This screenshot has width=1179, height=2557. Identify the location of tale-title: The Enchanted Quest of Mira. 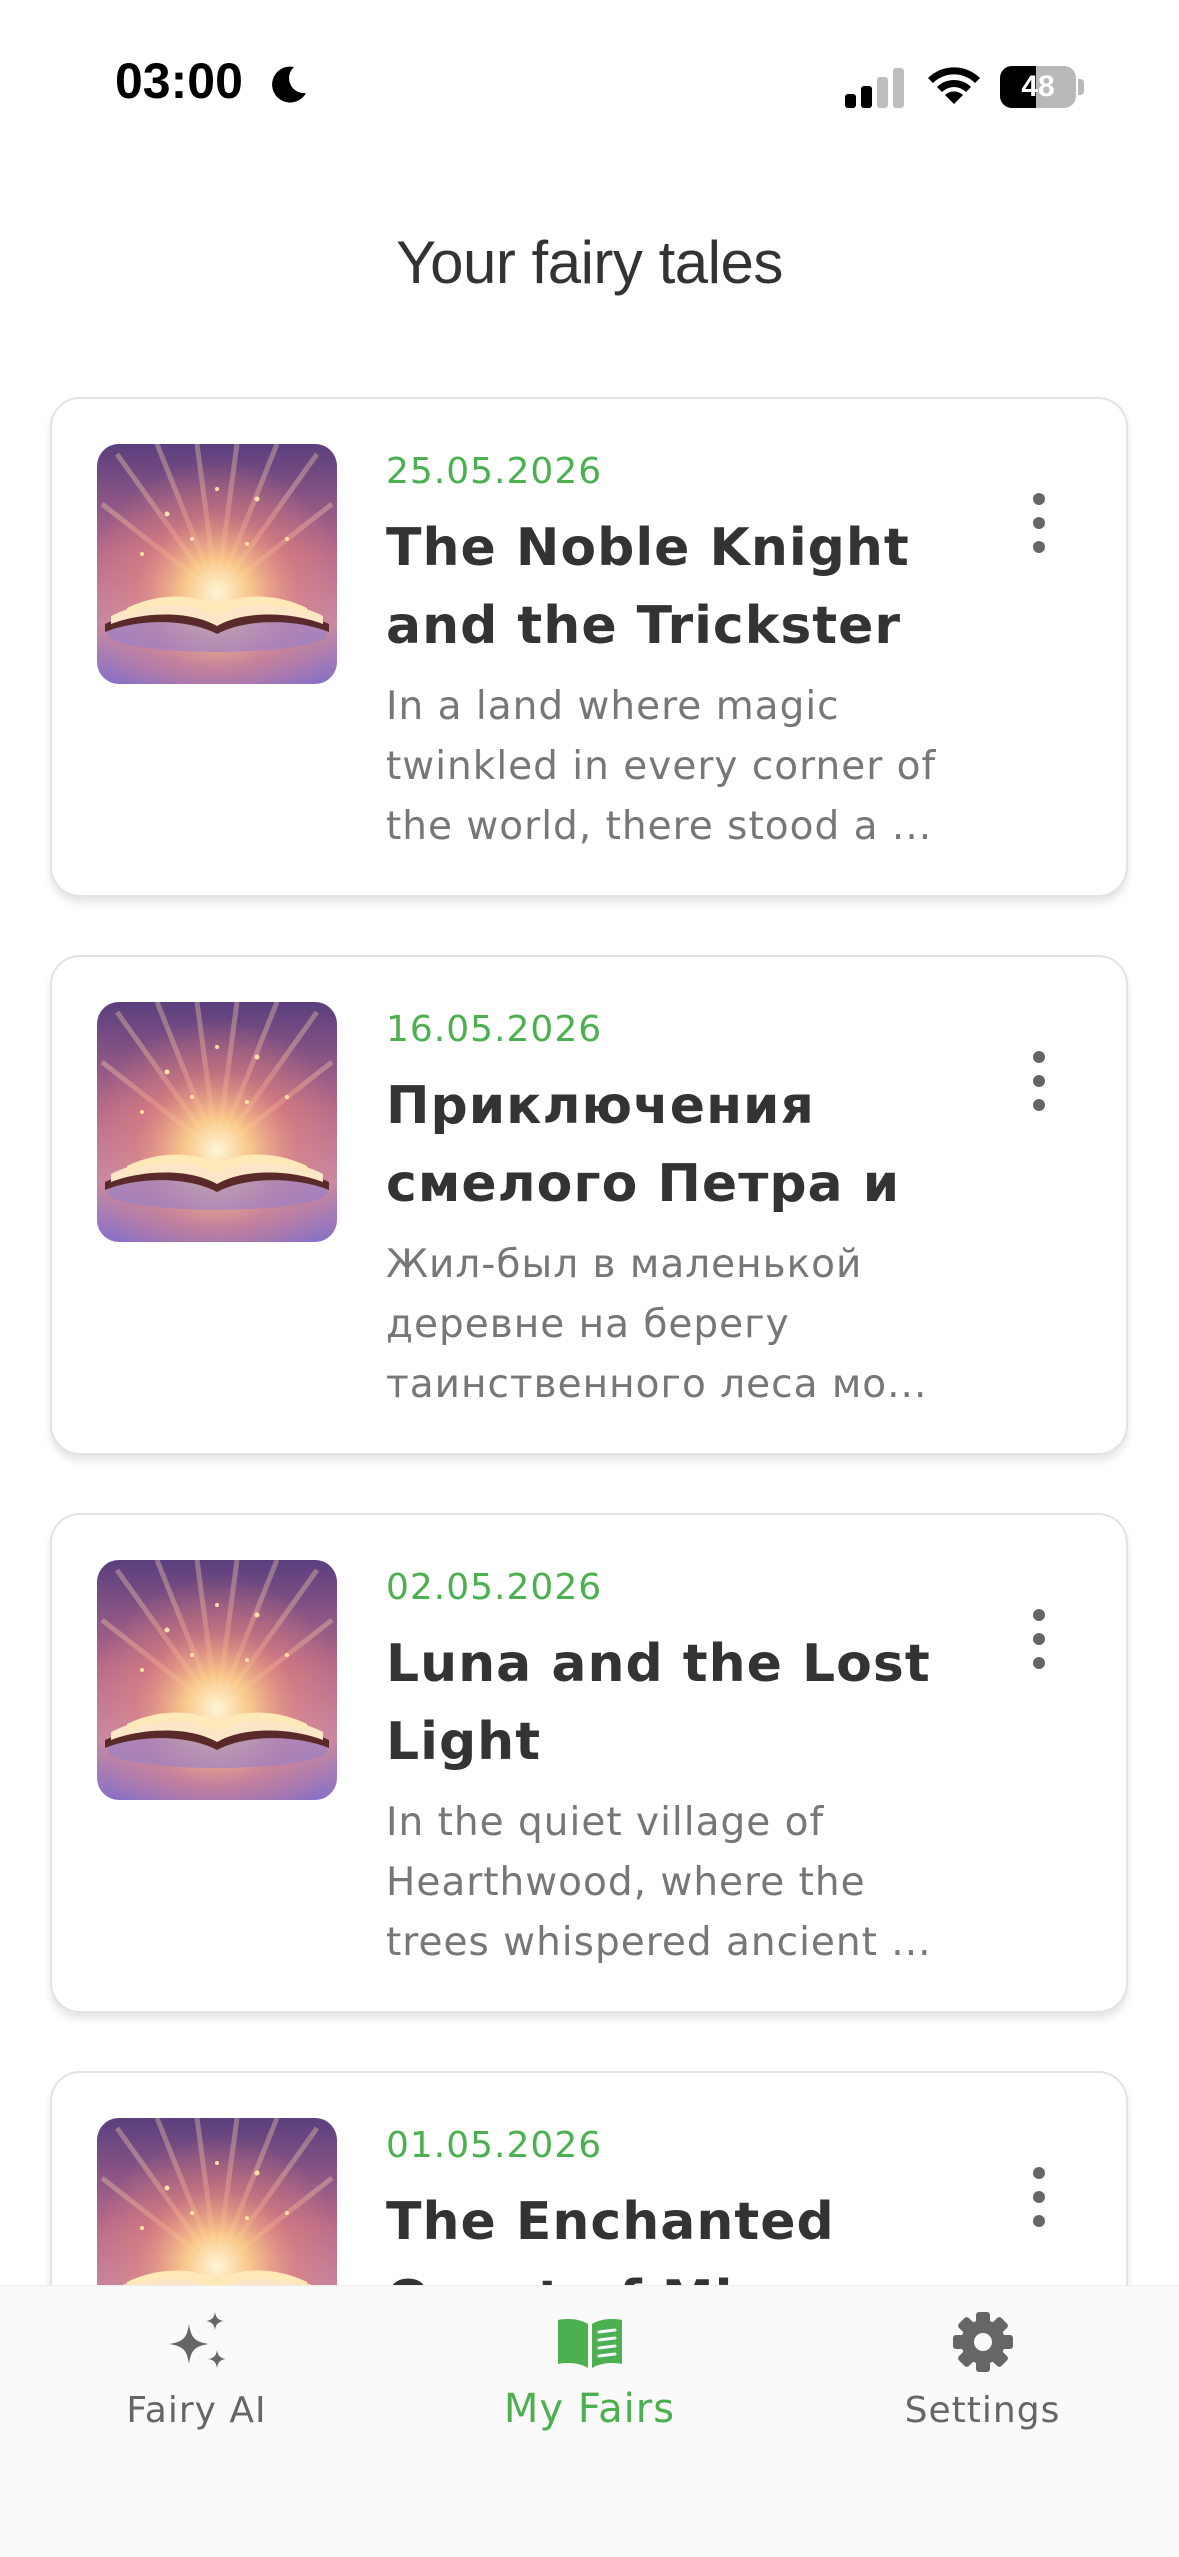
(610, 2238).